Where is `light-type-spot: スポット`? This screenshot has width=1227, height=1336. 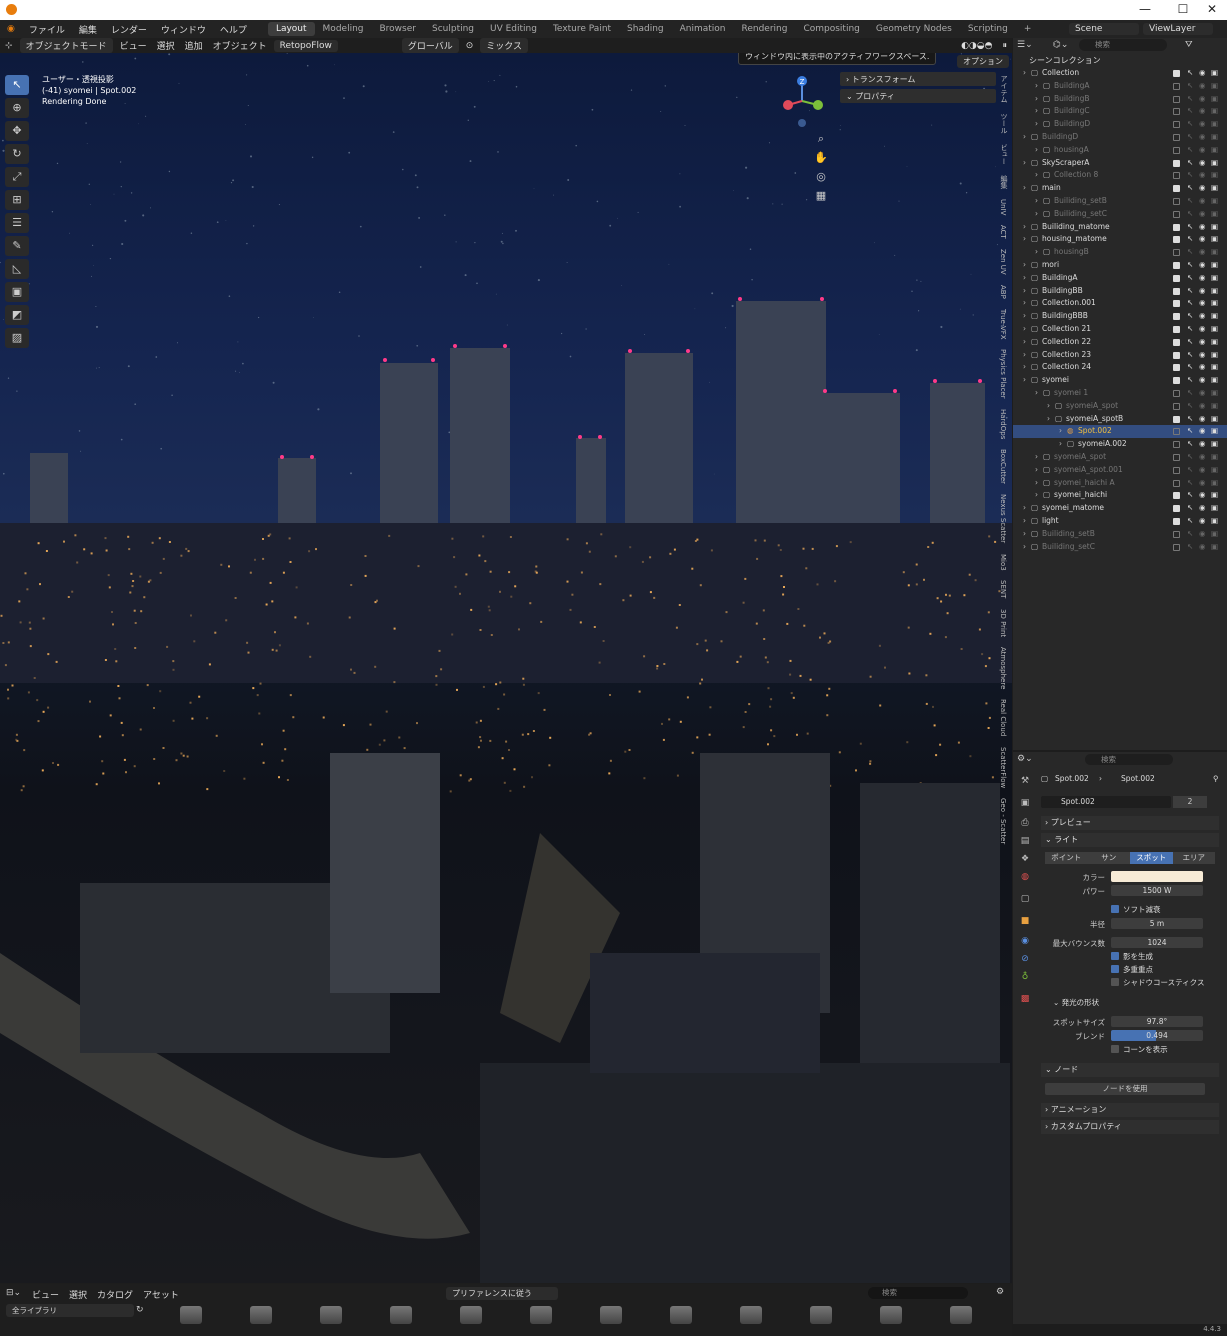
light-type-spot: スポット is located at coordinates (1151, 858).